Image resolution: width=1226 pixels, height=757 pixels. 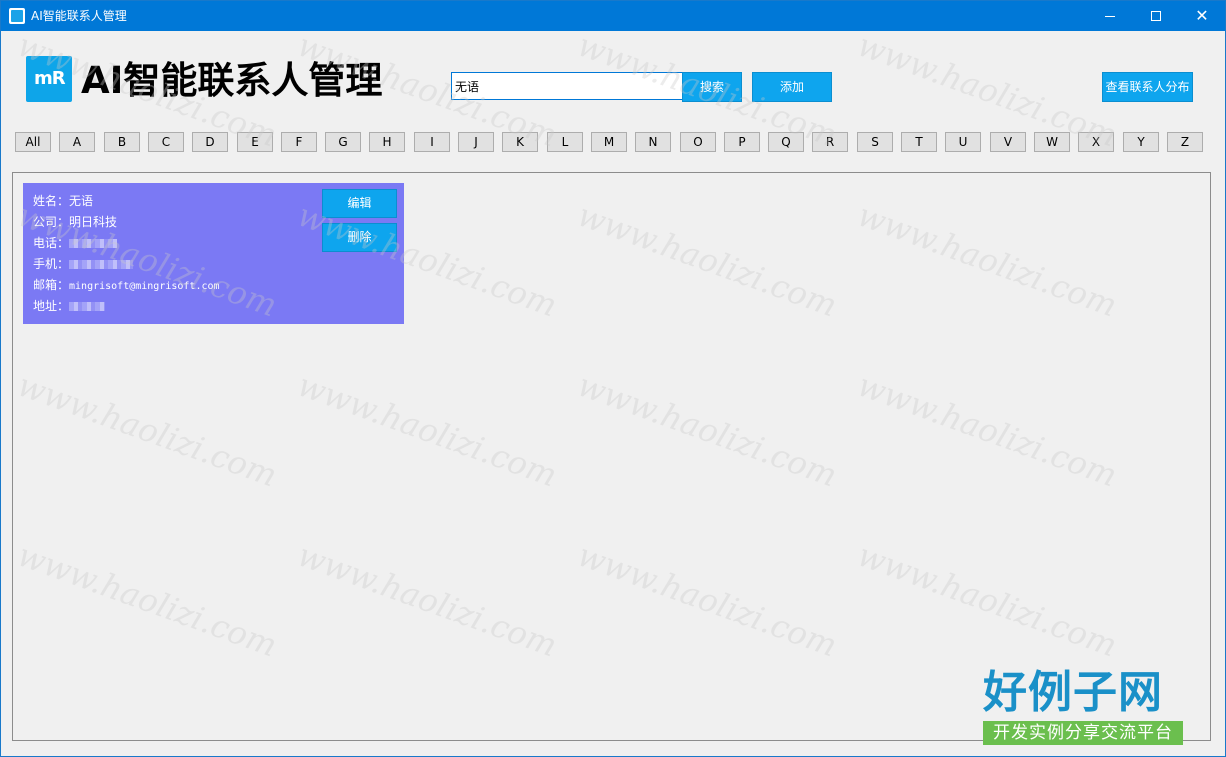 I want to click on contact-name: 无语, so click(x=81, y=201).